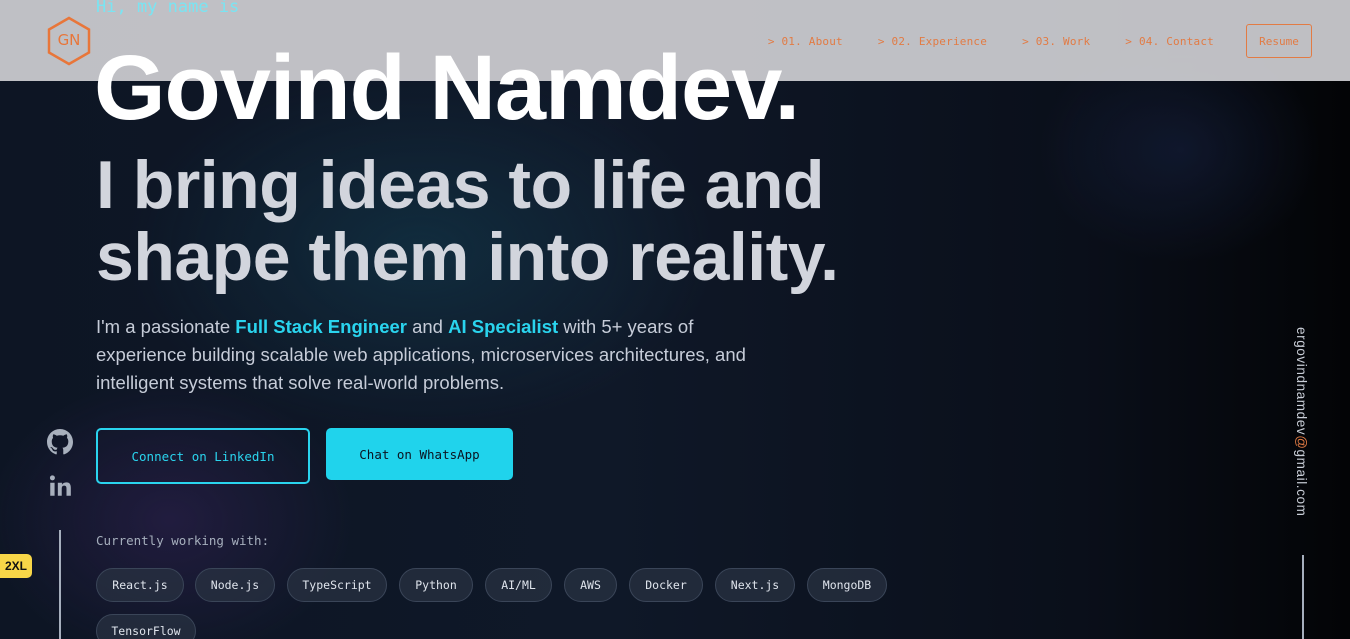 This screenshot has height=639, width=1350. I want to click on email-domain: gmail.com, so click(1301, 483).